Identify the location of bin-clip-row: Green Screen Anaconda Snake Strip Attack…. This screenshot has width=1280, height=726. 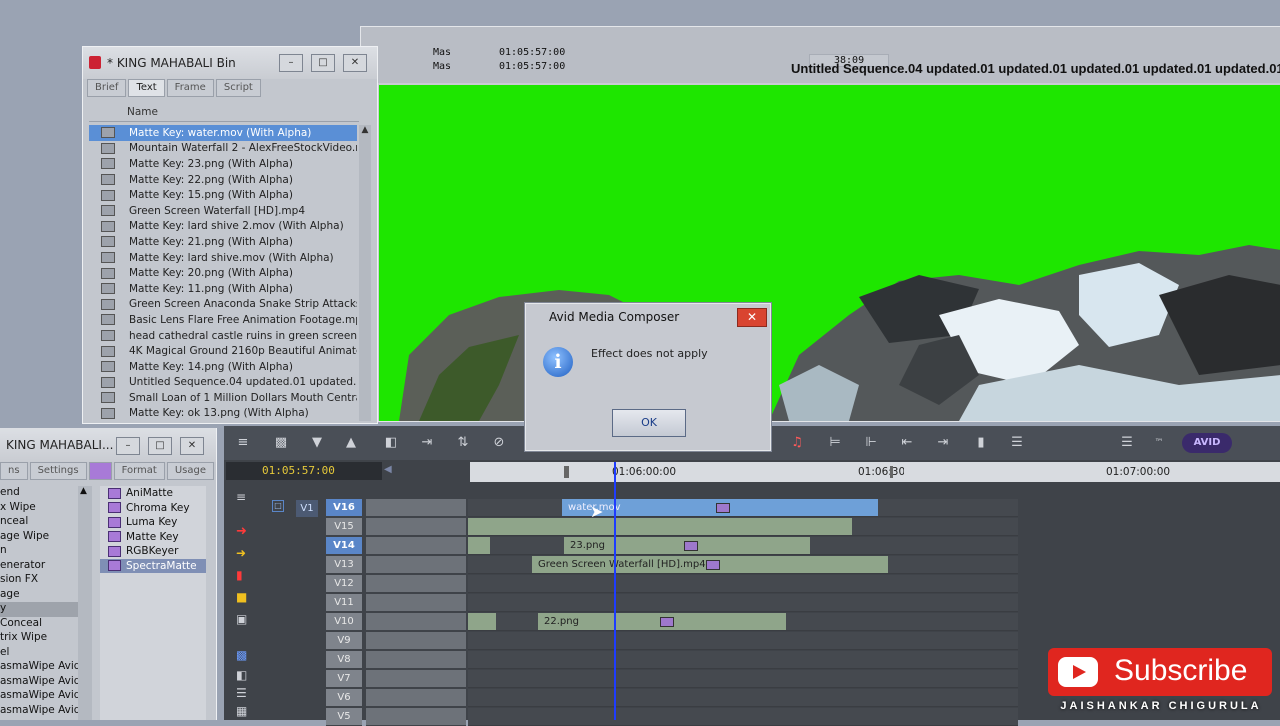
(223, 305).